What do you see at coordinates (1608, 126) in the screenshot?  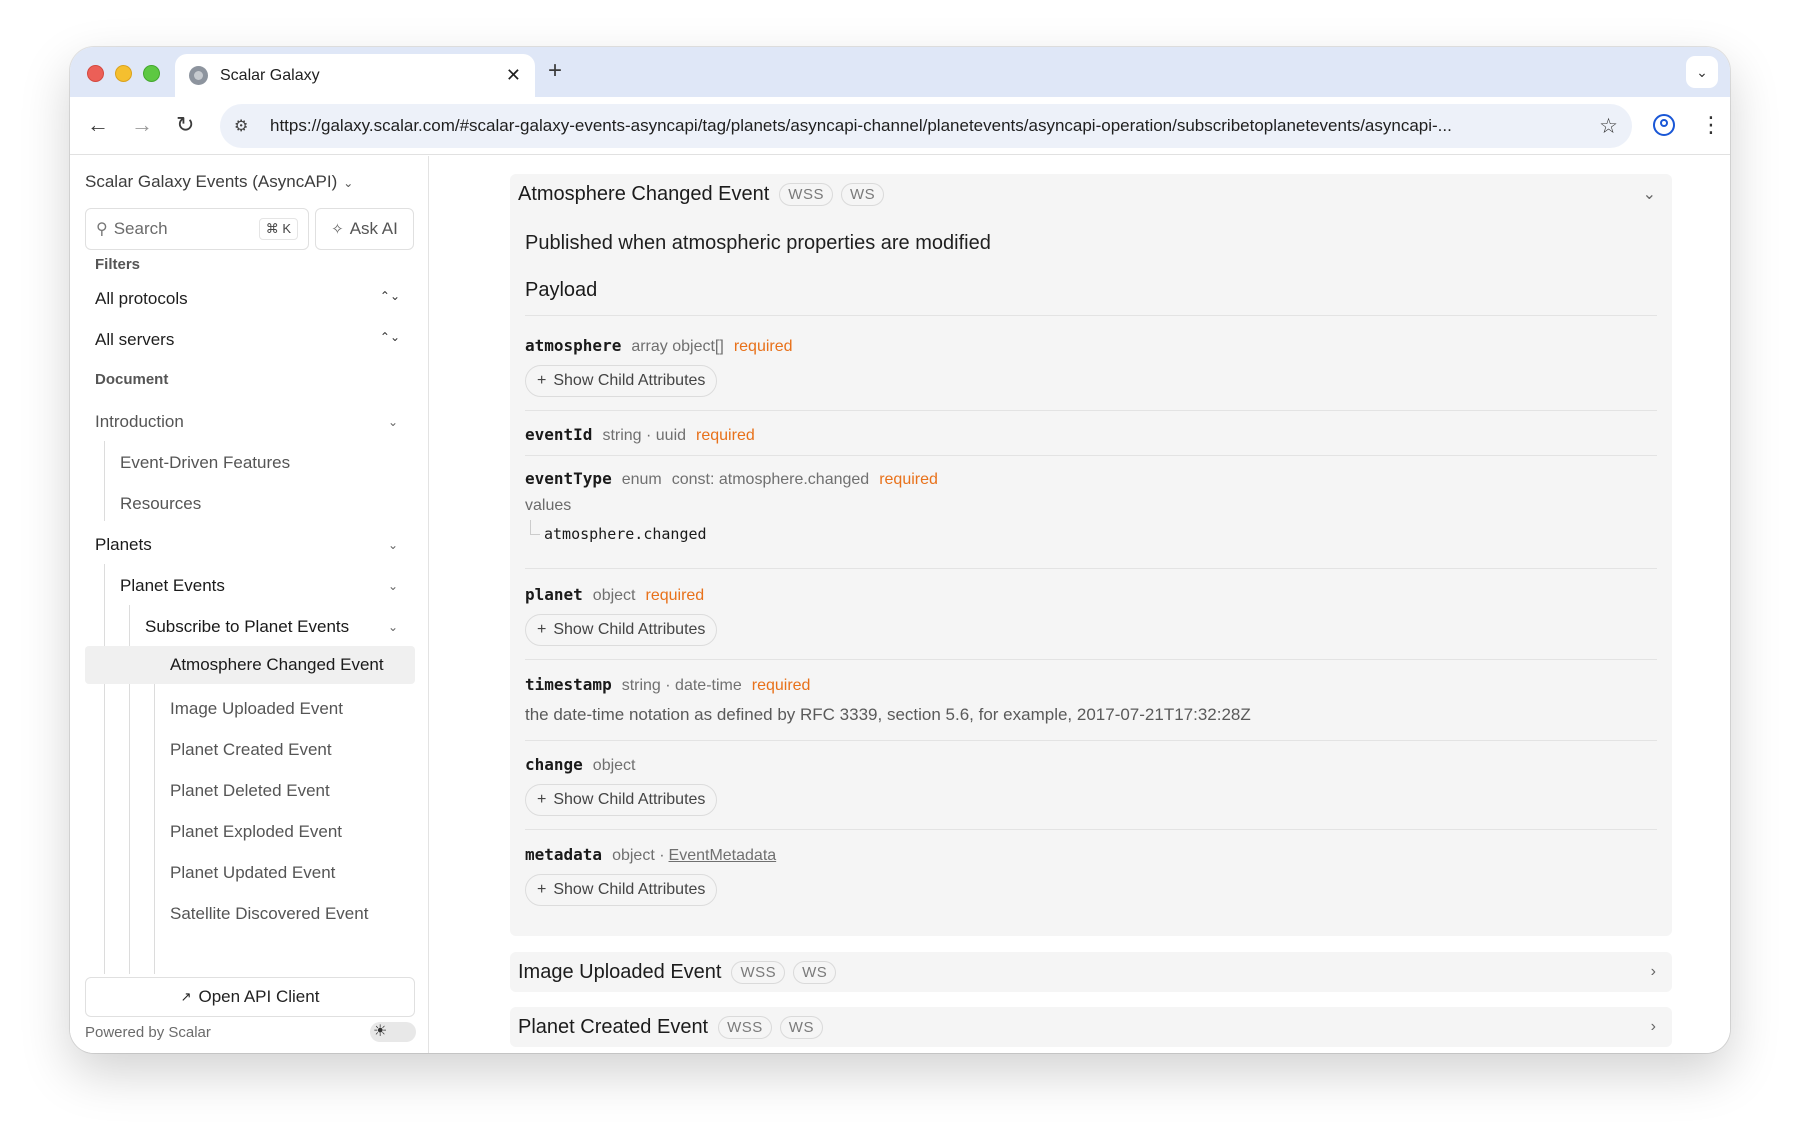 I see `bookmark-star-icon: ☆` at bounding box center [1608, 126].